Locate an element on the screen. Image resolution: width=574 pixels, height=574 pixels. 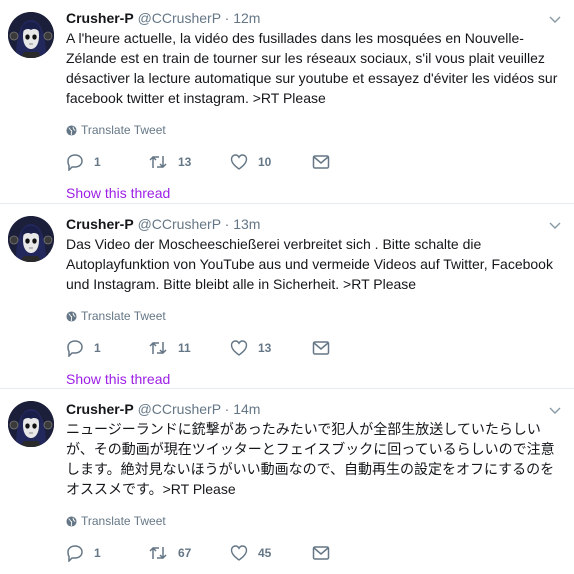
tweet-header: Crusher-P @CCrusherP · 14m is located at coordinates (315, 409).